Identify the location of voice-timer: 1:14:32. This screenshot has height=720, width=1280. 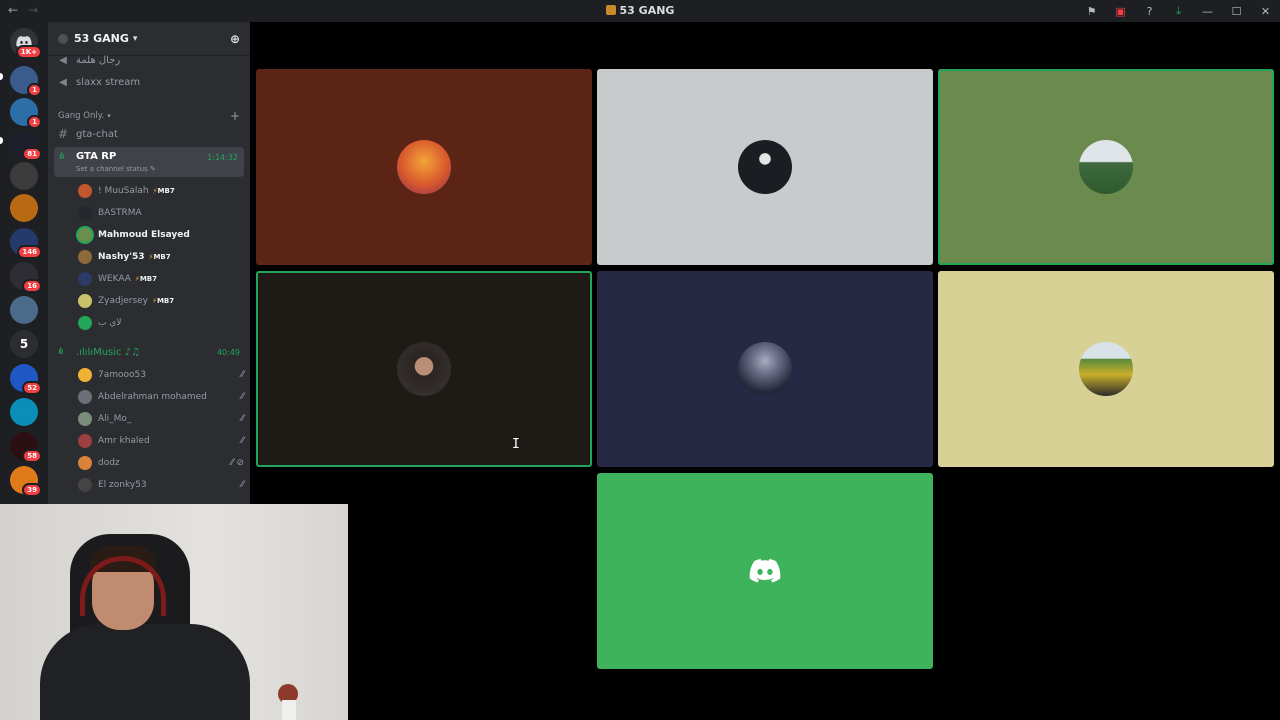
(222, 157).